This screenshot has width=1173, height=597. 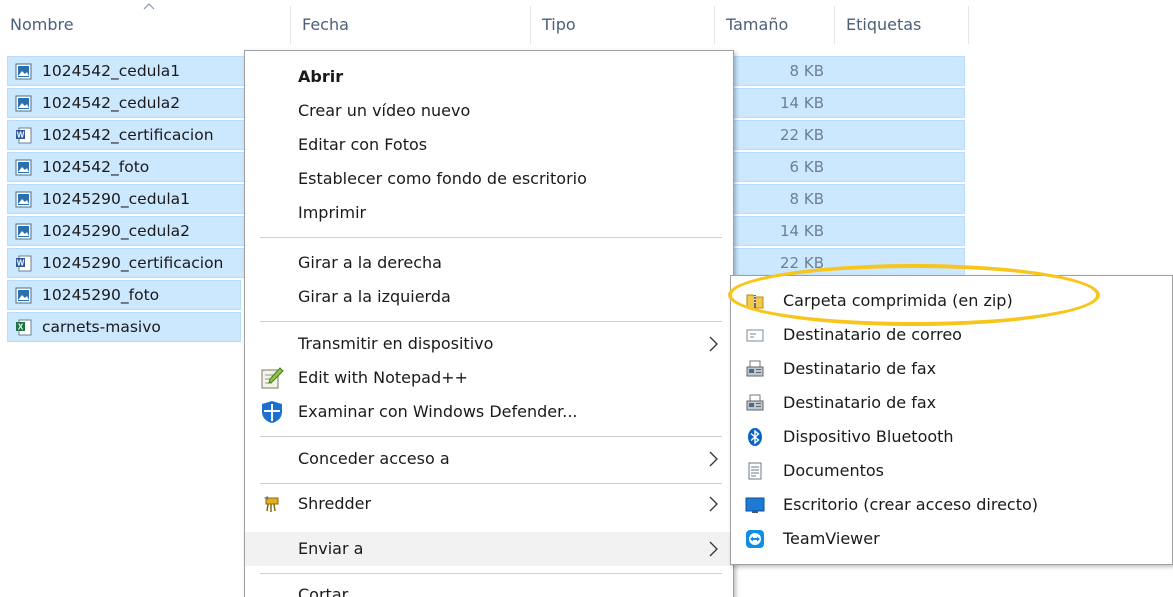 I want to click on send-to-desktop: Escritorio (crear acceso directo), so click(x=951, y=505).